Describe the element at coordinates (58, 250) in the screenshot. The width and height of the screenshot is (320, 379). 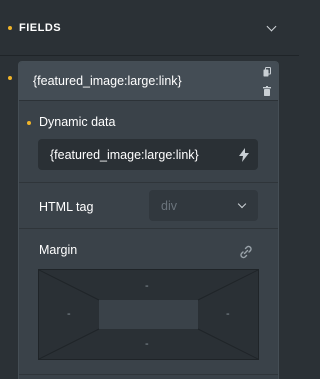
I see `margin-label: Margin` at that location.